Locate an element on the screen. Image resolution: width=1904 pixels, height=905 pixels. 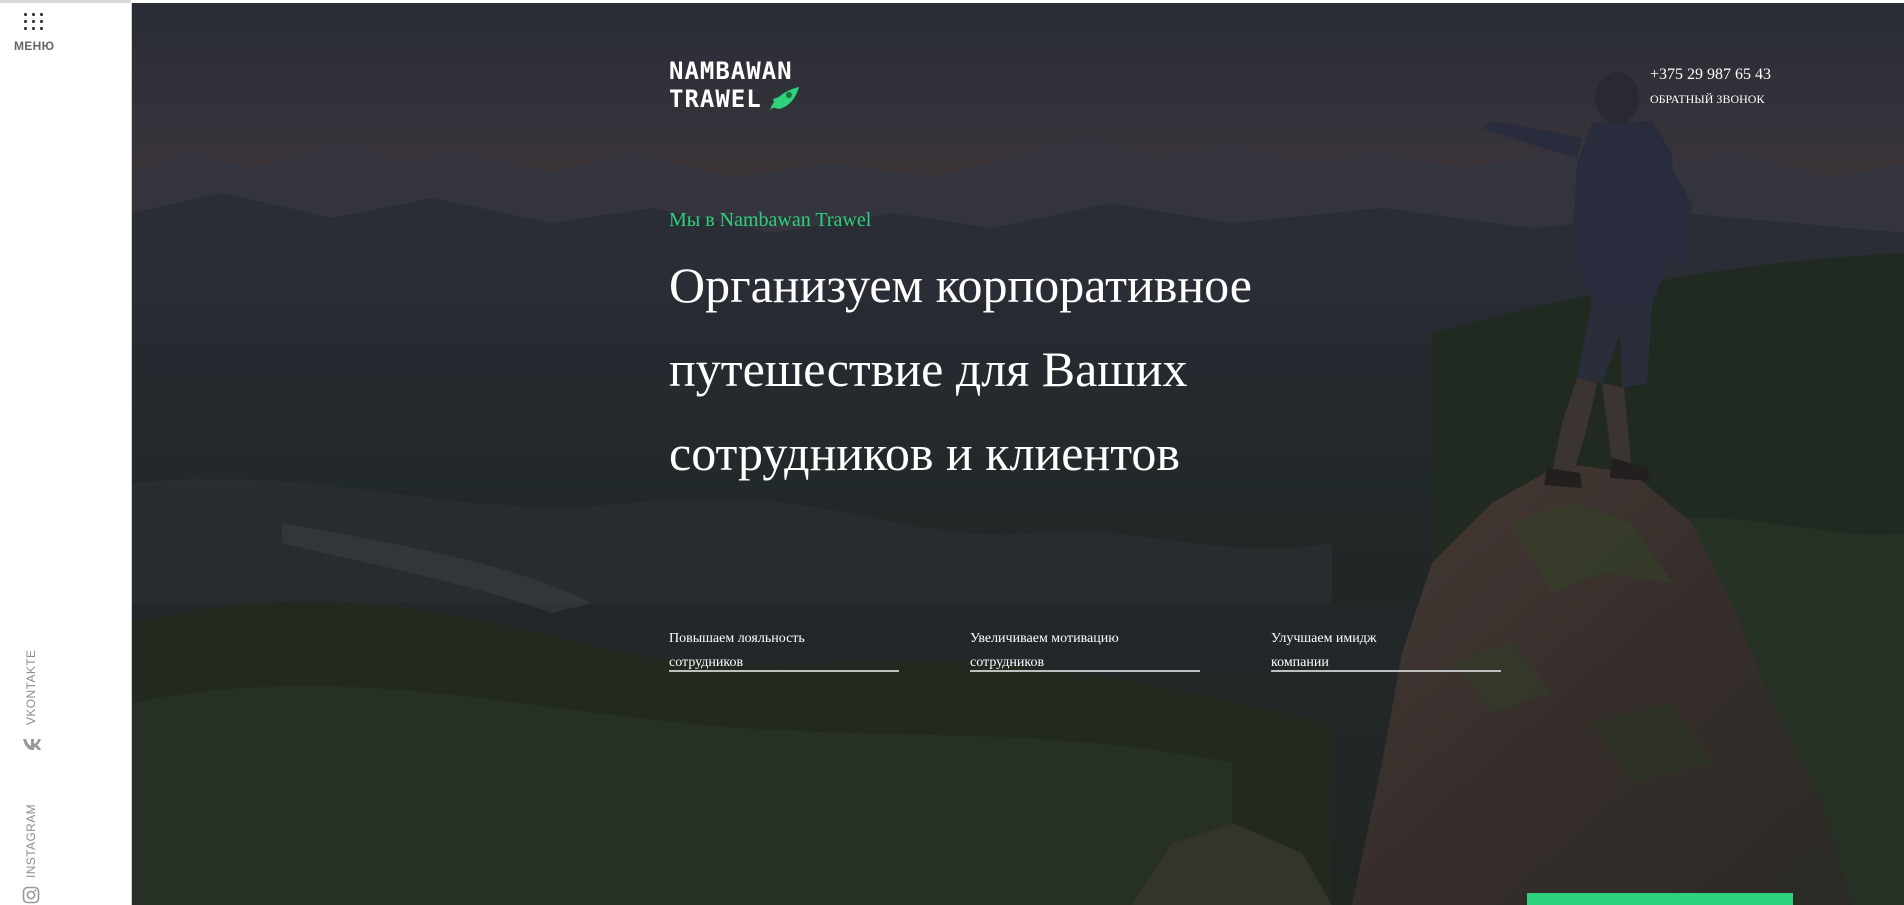
site-logo: NAMBAWAN TRAWEL is located at coordinates (734, 85).